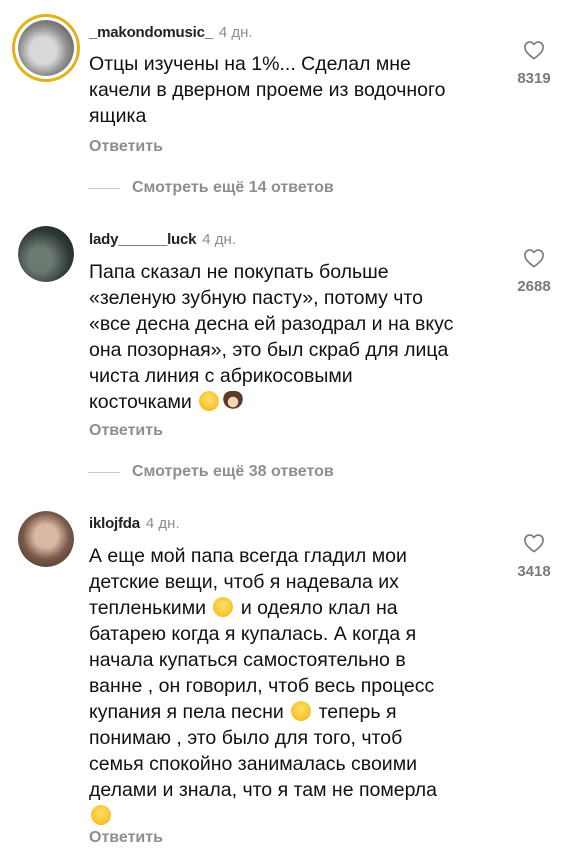 This screenshot has height=858, width=566. Describe the element at coordinates (253, 764) in the screenshot. I see `comment-line: семья спокойно занималась своими` at that location.